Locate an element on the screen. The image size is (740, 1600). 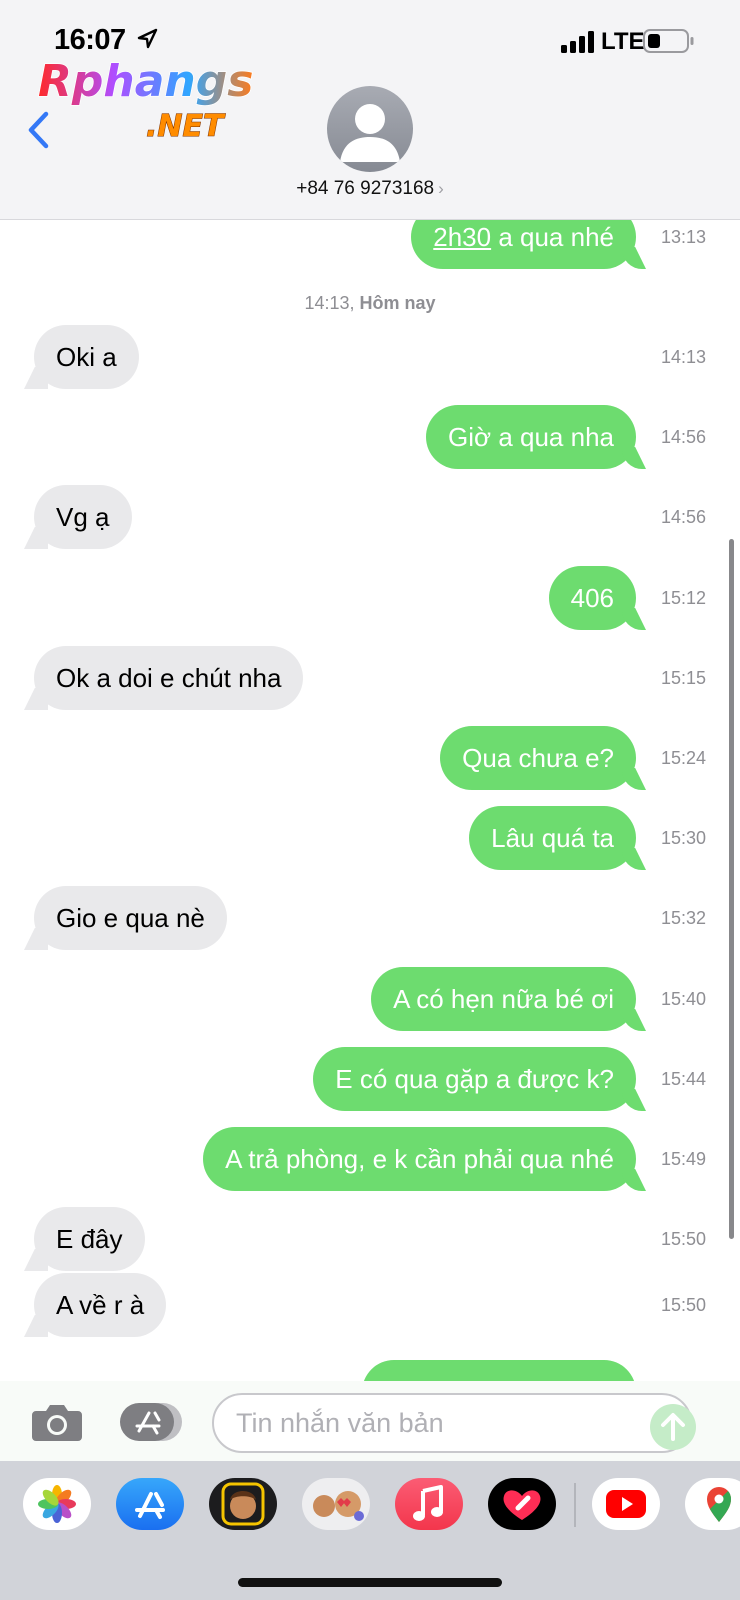
app-drawer-divider is located at coordinates (575, 1505).